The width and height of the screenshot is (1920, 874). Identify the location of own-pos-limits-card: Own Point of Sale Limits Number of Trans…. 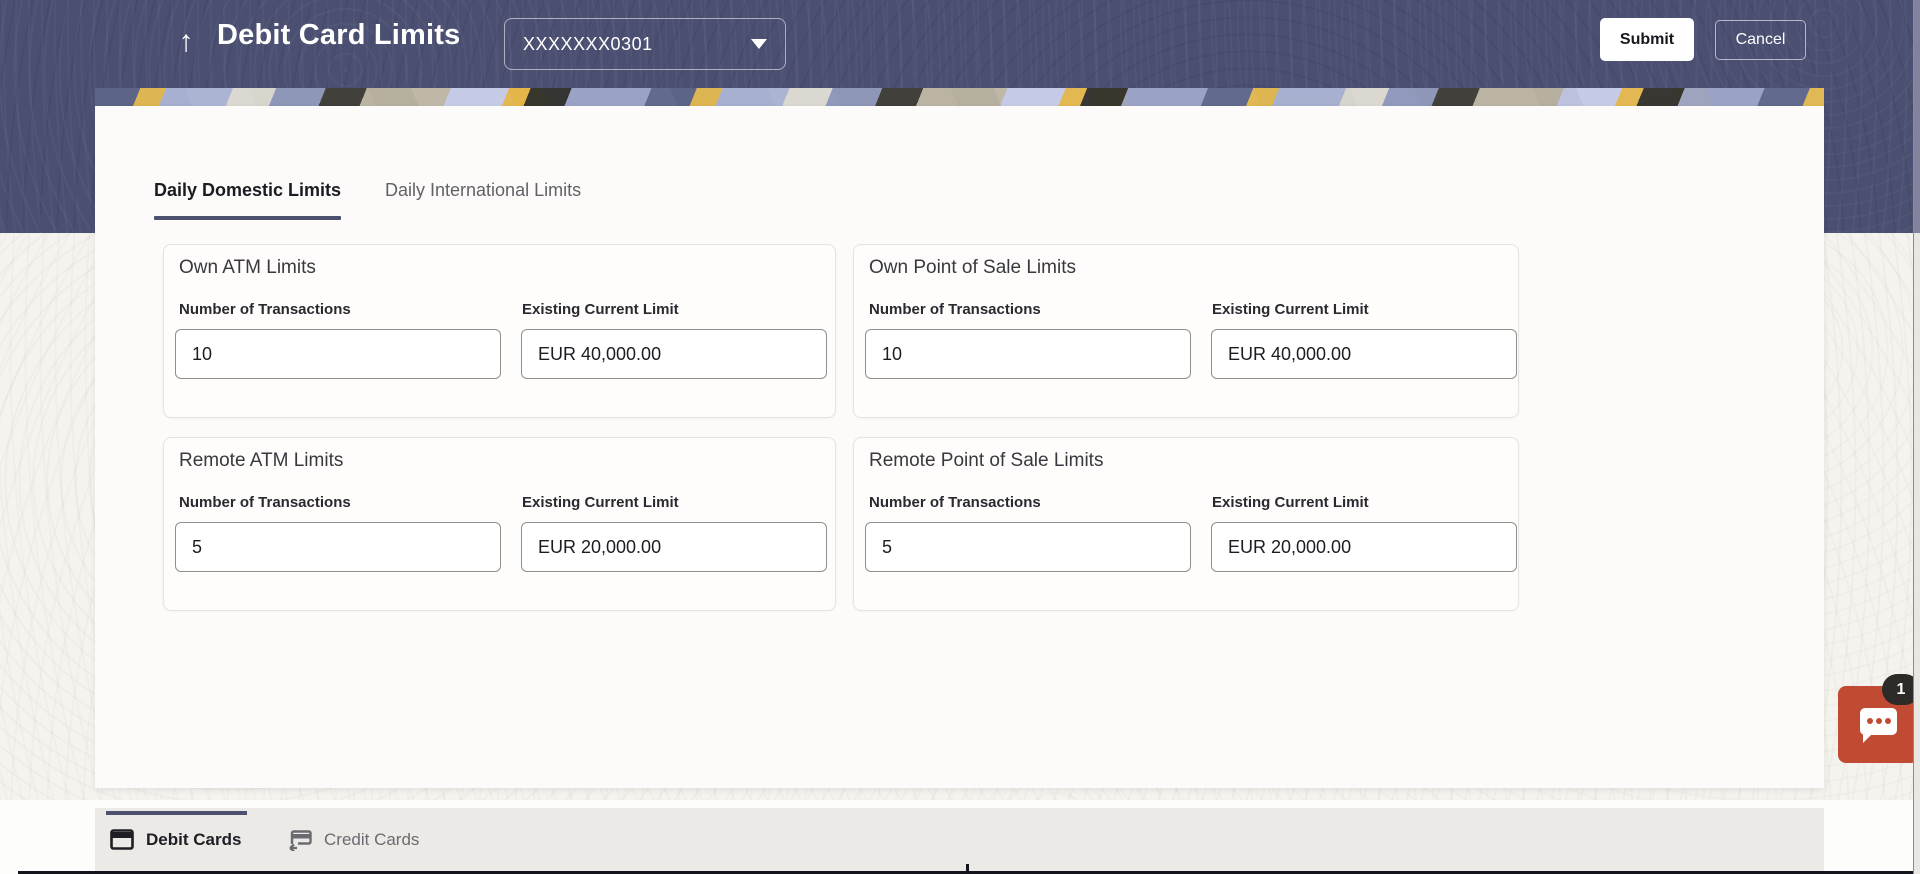
(1186, 331).